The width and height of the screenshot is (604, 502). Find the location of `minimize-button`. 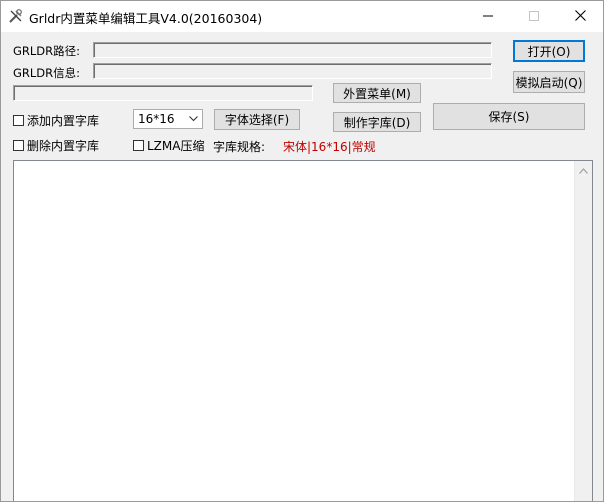

minimize-button is located at coordinates (488, 16).